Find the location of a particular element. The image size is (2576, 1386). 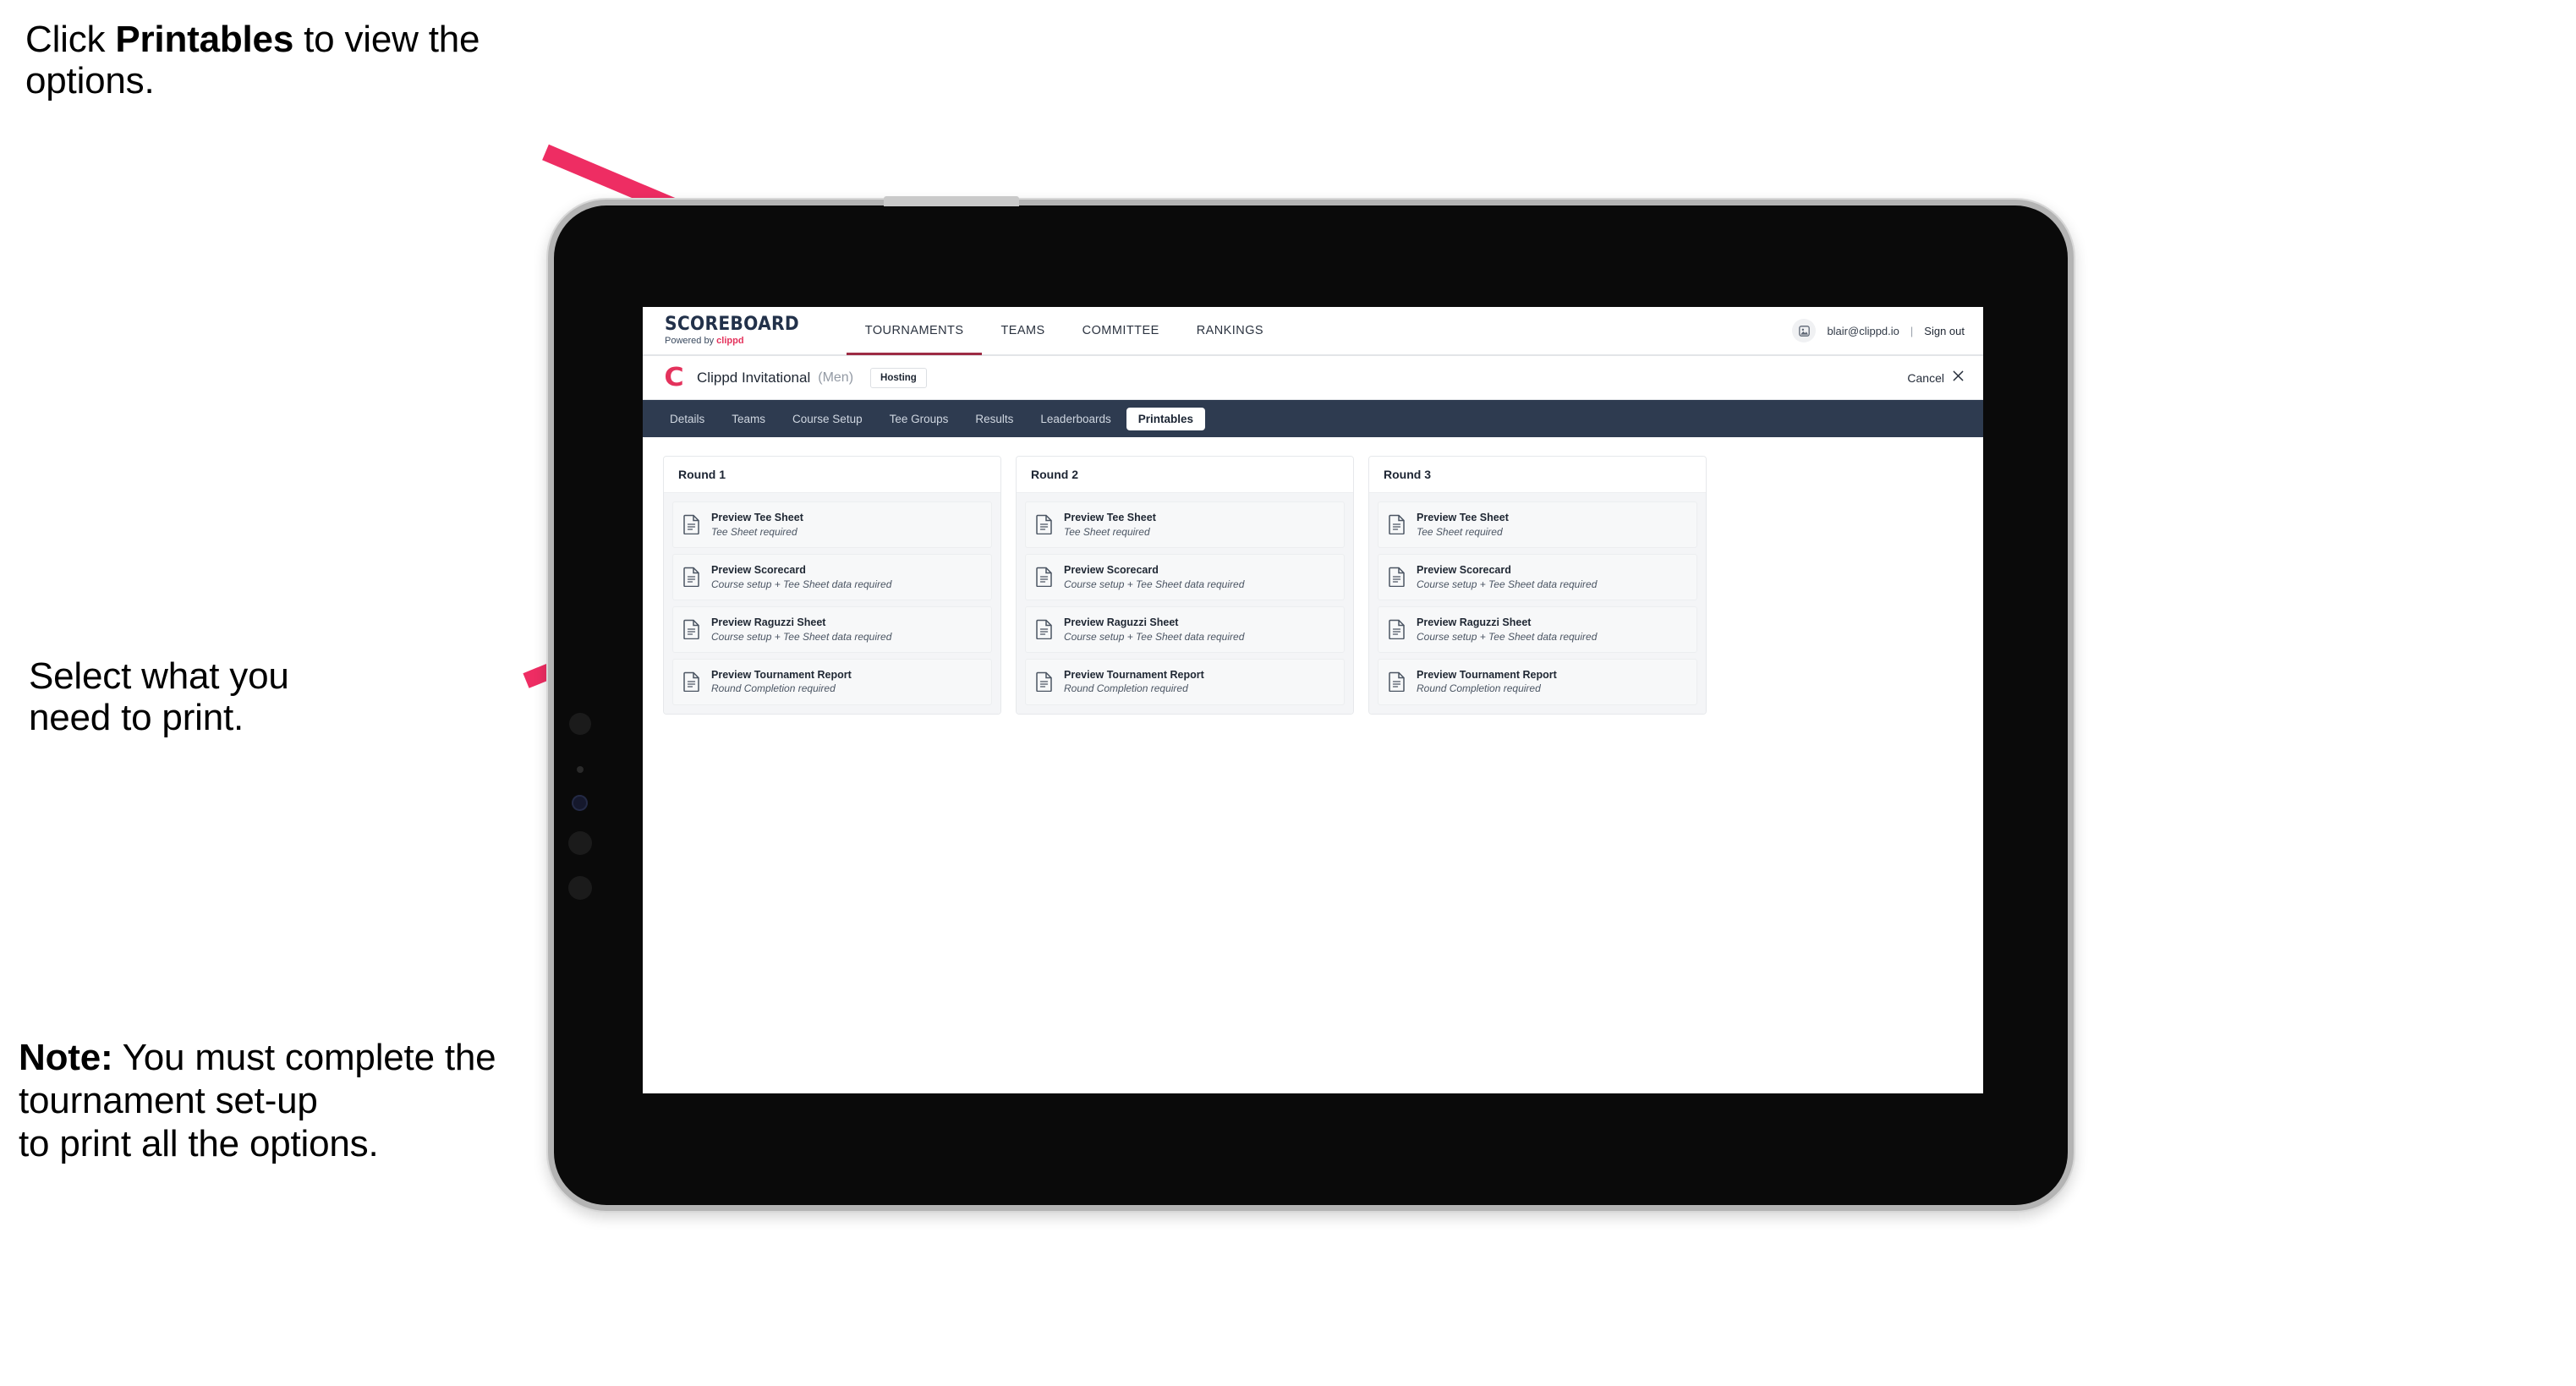

nav-item-teams: TEAMS is located at coordinates (1022, 331).